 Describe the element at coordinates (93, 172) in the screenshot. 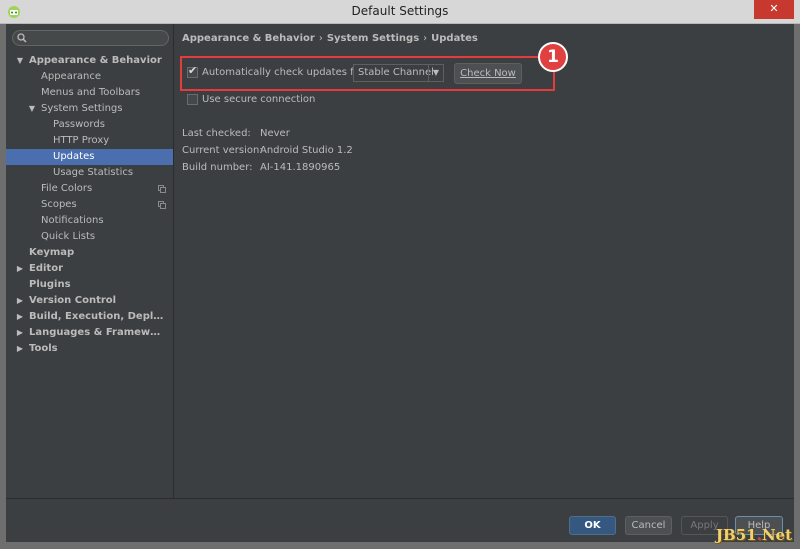

I see `sidebar-item-label: Usage Statistics` at that location.